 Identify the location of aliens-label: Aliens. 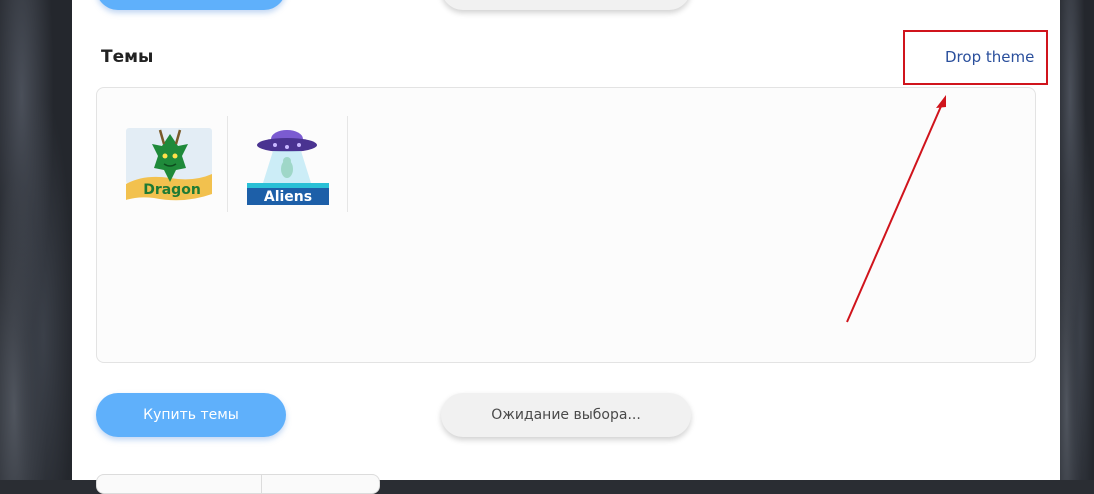
(288, 197).